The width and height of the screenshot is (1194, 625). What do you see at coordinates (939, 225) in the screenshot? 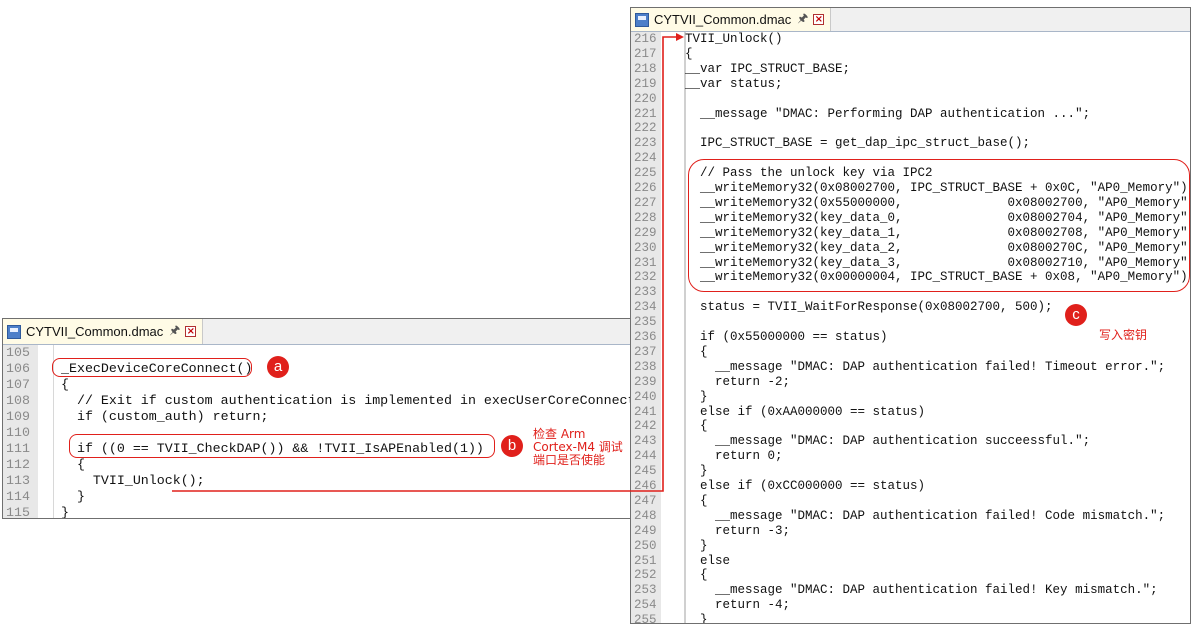
I see `annotation-box-c` at bounding box center [939, 225].